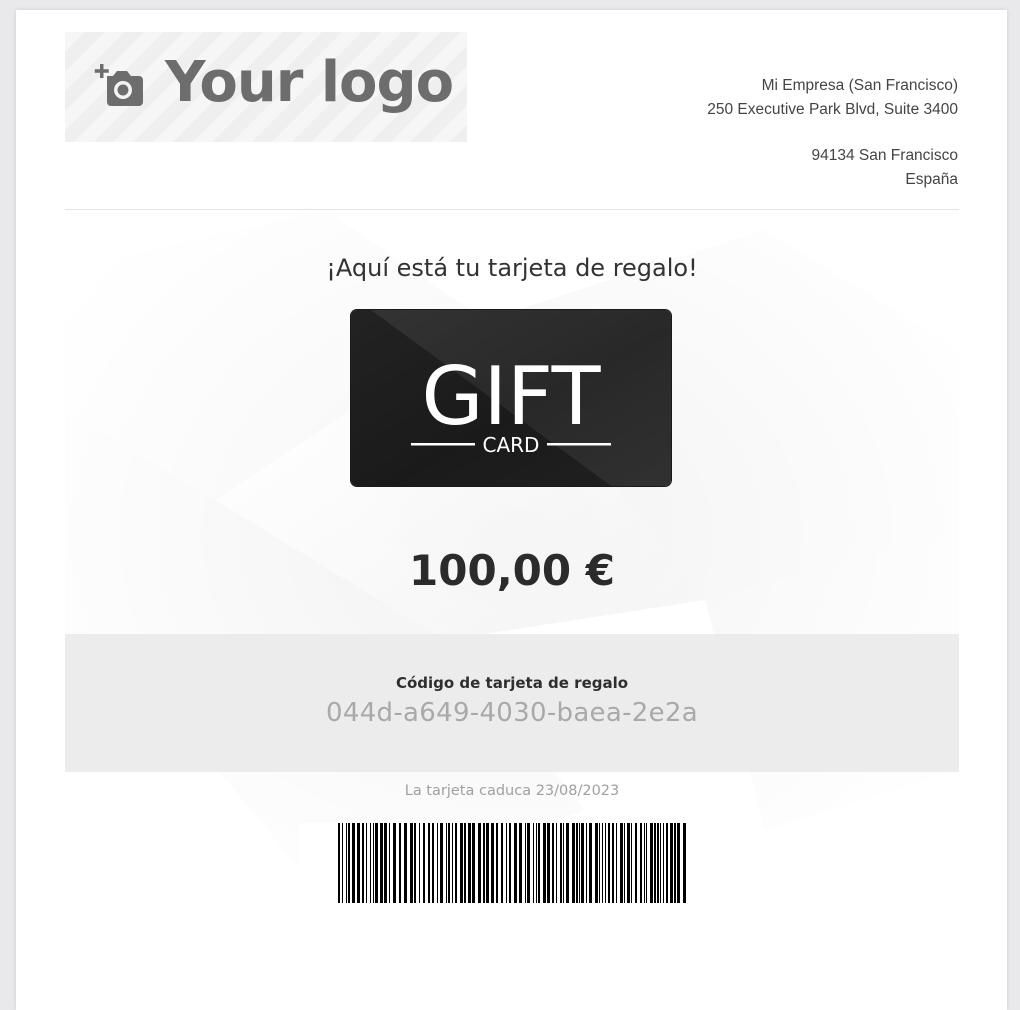  I want to click on expiry-date: La tarjeta caduca 23/08/2023, so click(512, 791).